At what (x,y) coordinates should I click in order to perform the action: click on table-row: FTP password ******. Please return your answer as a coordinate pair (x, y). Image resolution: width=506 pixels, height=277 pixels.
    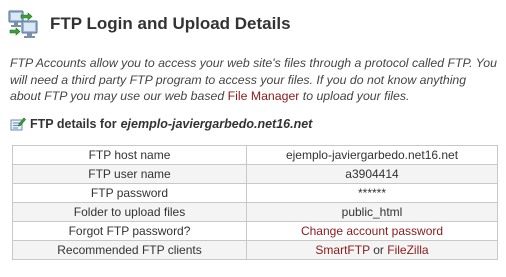
    Looking at the image, I should click on (255, 193).